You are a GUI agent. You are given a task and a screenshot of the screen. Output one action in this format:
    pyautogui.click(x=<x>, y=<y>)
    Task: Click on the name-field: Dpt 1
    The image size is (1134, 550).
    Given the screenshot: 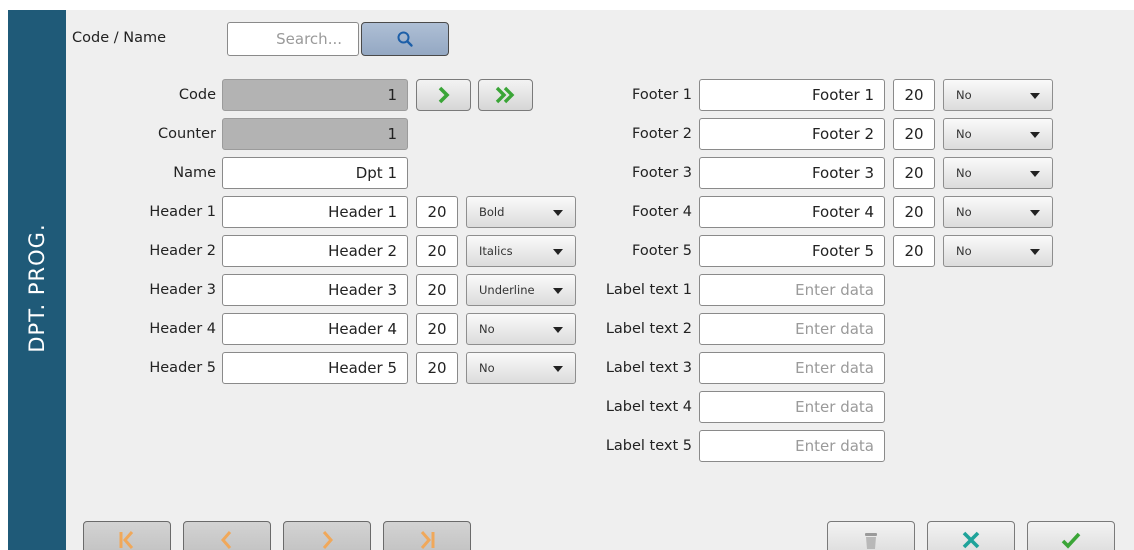 What is the action you would take?
    pyautogui.click(x=315, y=173)
    